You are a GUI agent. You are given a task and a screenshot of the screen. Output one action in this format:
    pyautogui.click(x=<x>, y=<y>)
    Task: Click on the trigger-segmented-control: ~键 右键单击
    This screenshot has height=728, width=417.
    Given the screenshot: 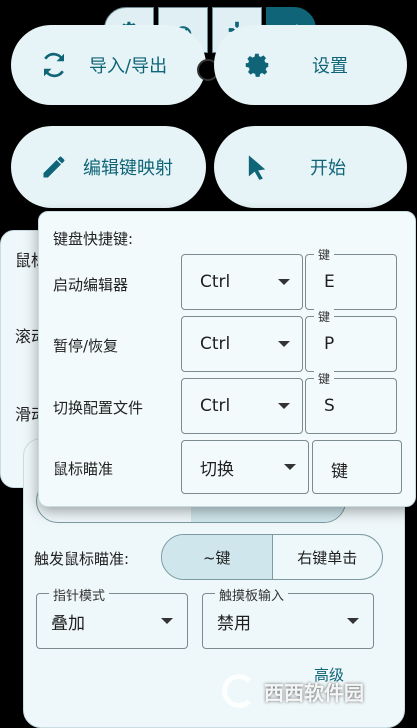 What is the action you would take?
    pyautogui.click(x=272, y=557)
    